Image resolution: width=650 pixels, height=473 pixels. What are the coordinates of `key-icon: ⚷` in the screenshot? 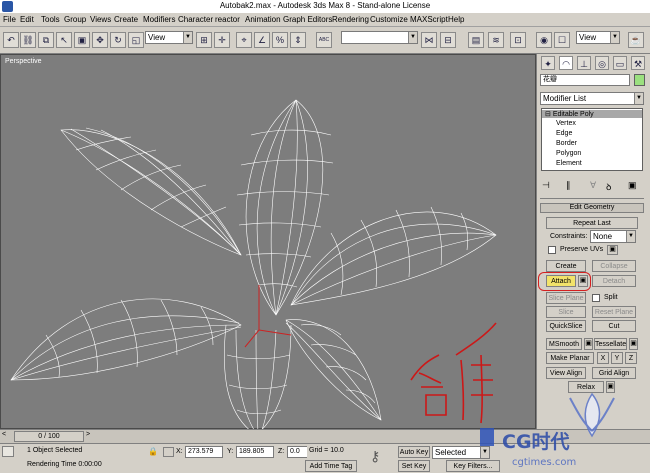 It's located at (375, 456).